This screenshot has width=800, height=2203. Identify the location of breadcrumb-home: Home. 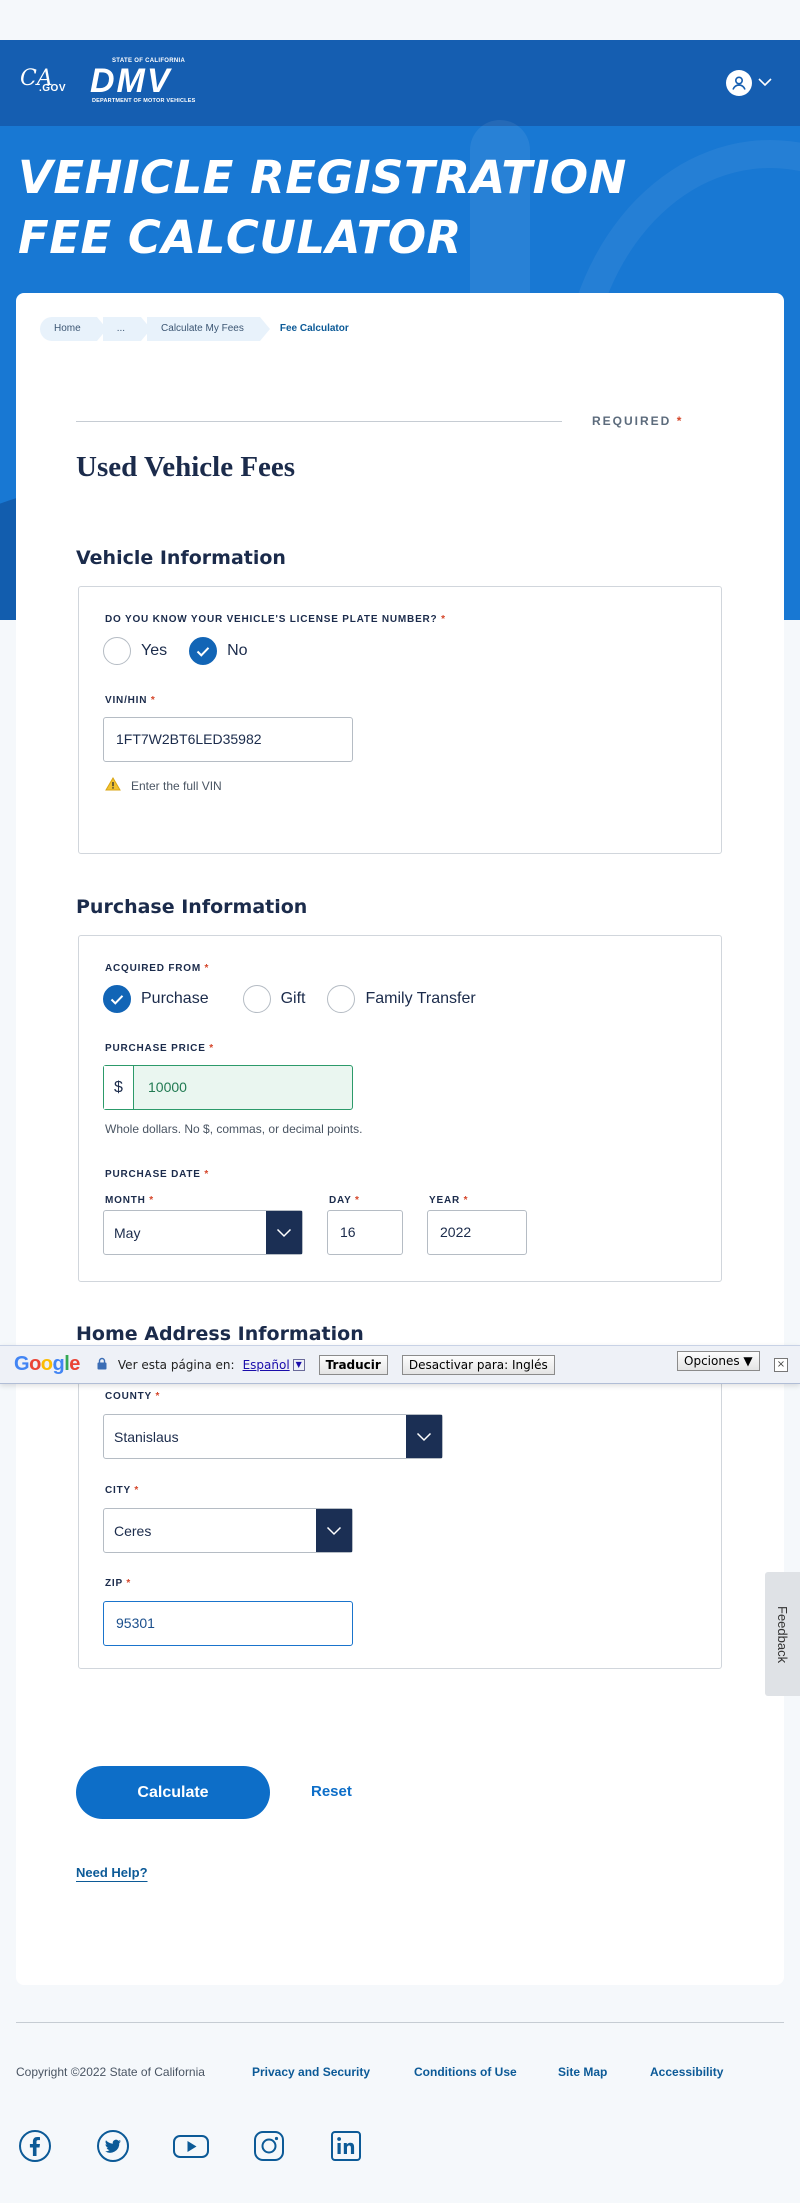
(73, 329).